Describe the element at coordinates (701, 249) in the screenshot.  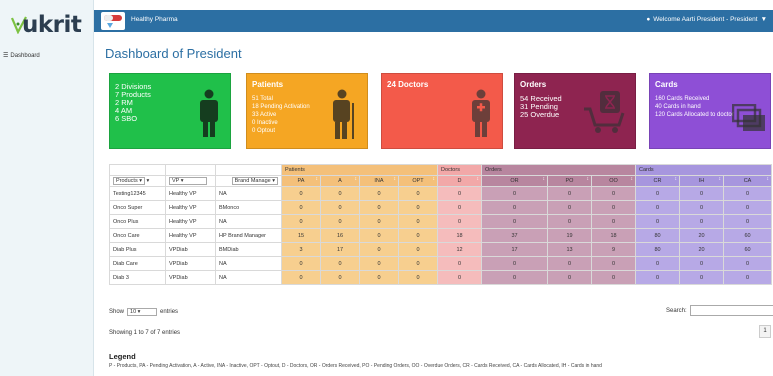
I see `table-cell: 20` at that location.